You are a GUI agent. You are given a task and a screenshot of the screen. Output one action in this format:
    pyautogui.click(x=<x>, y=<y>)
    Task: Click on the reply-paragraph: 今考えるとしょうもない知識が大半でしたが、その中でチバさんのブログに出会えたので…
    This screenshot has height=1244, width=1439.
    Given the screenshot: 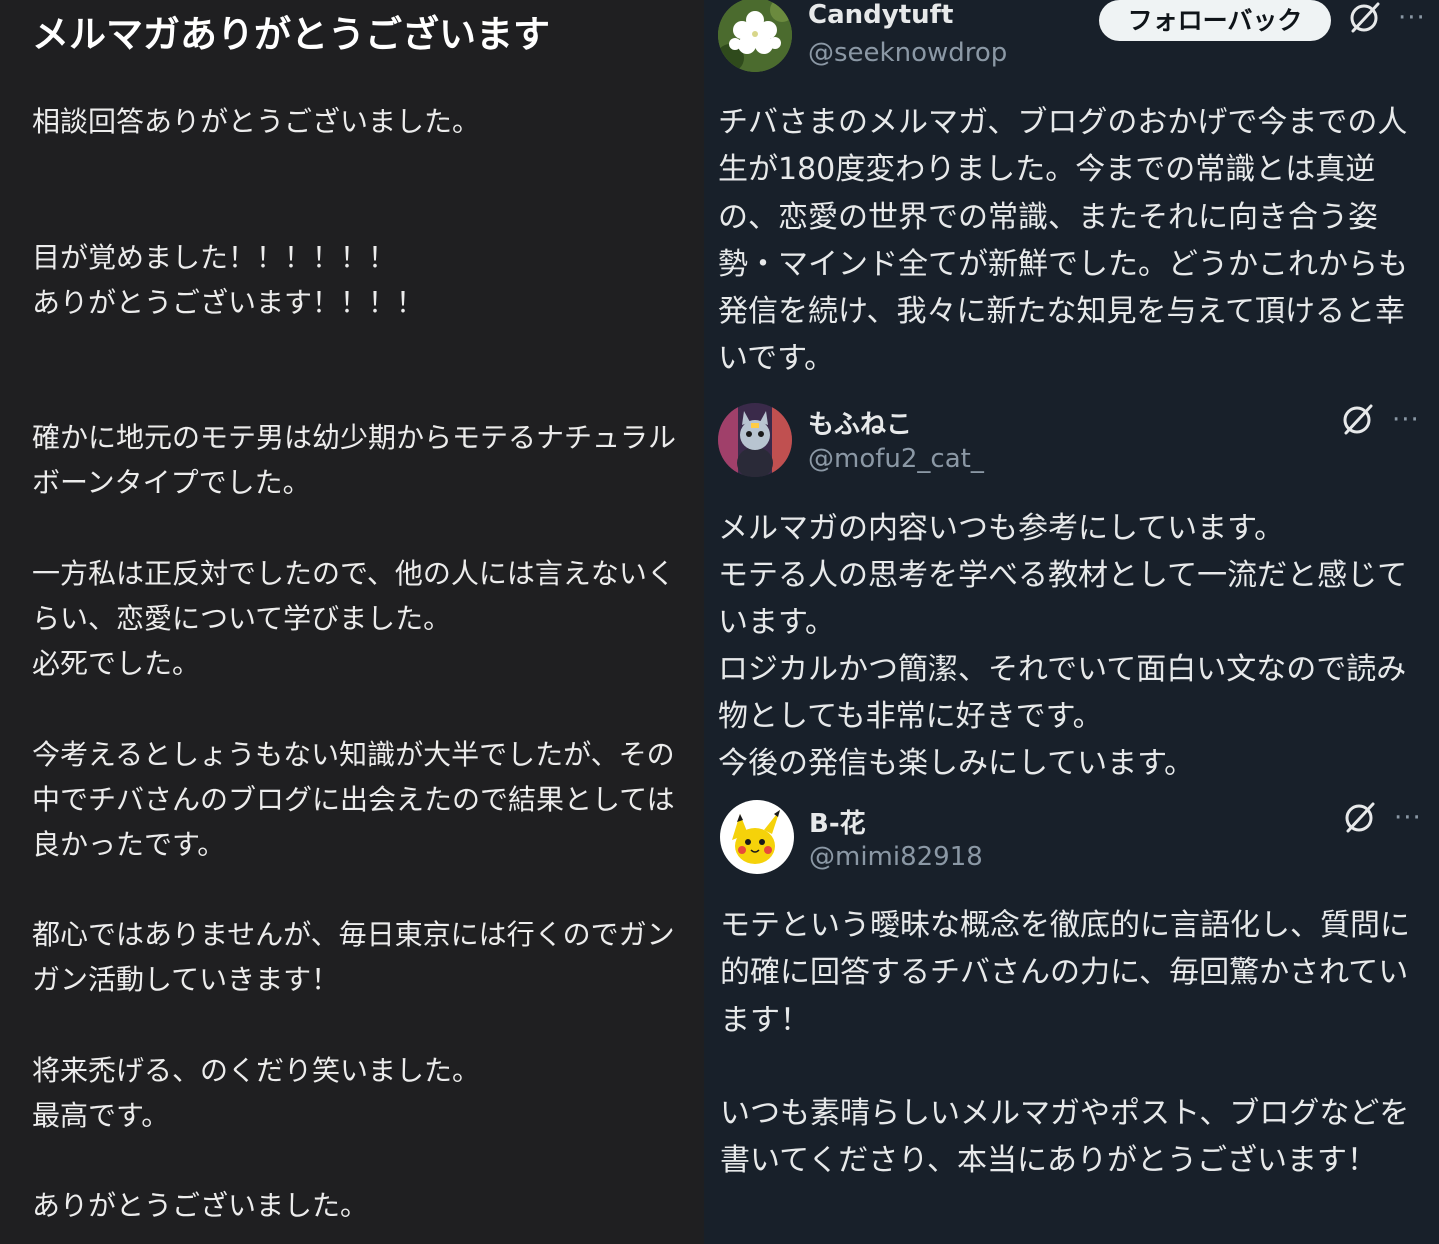 What is the action you would take?
    pyautogui.click(x=353, y=799)
    